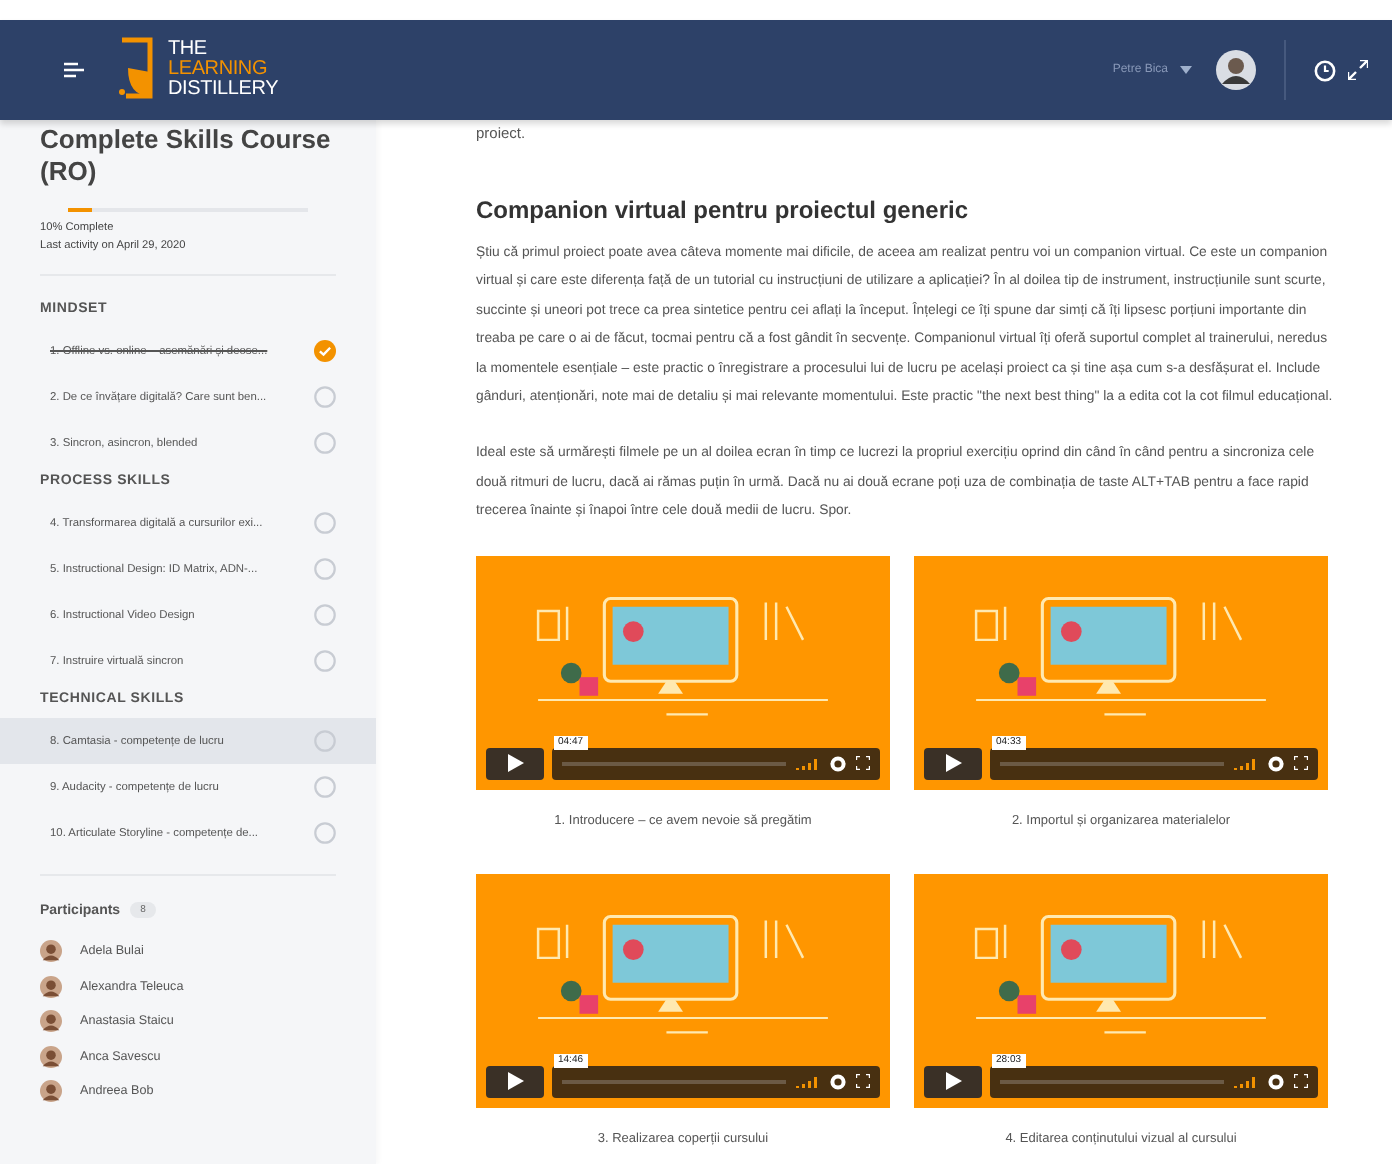  What do you see at coordinates (723, 210) in the screenshot?
I see `section-title: Companion virtual pentru proiectul generic` at bounding box center [723, 210].